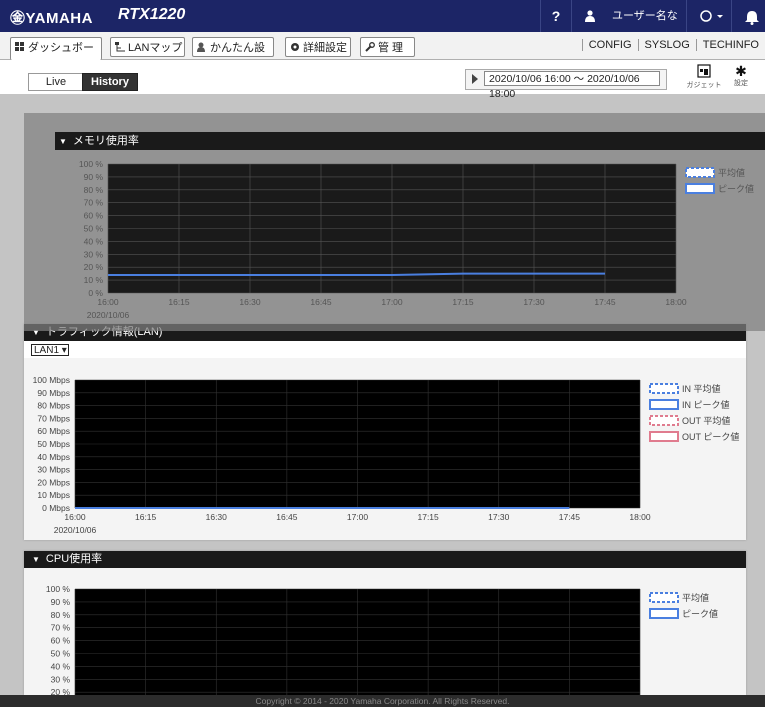 This screenshot has width=765, height=707. I want to click on x-tick-label: 17:30, so click(534, 302).